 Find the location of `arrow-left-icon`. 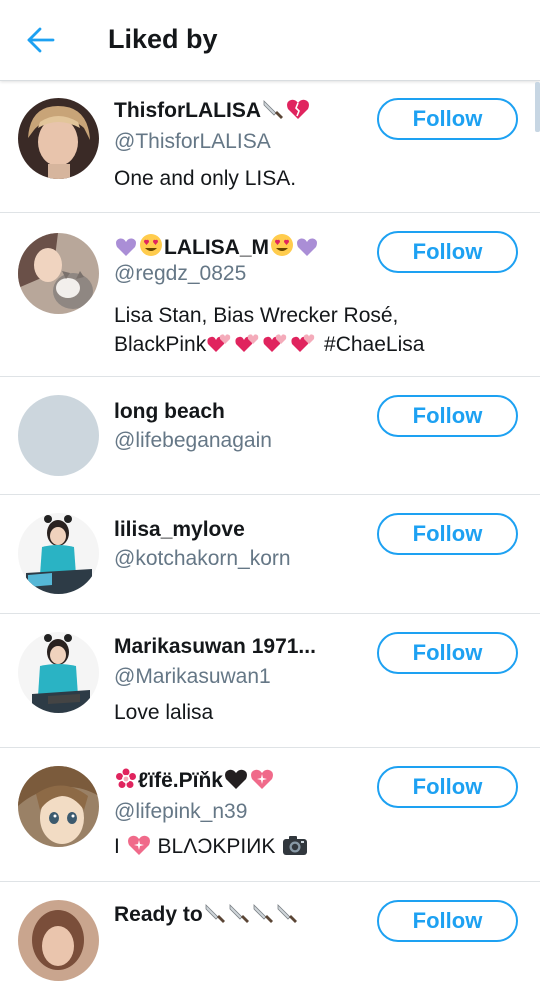

arrow-left-icon is located at coordinates (41, 40).